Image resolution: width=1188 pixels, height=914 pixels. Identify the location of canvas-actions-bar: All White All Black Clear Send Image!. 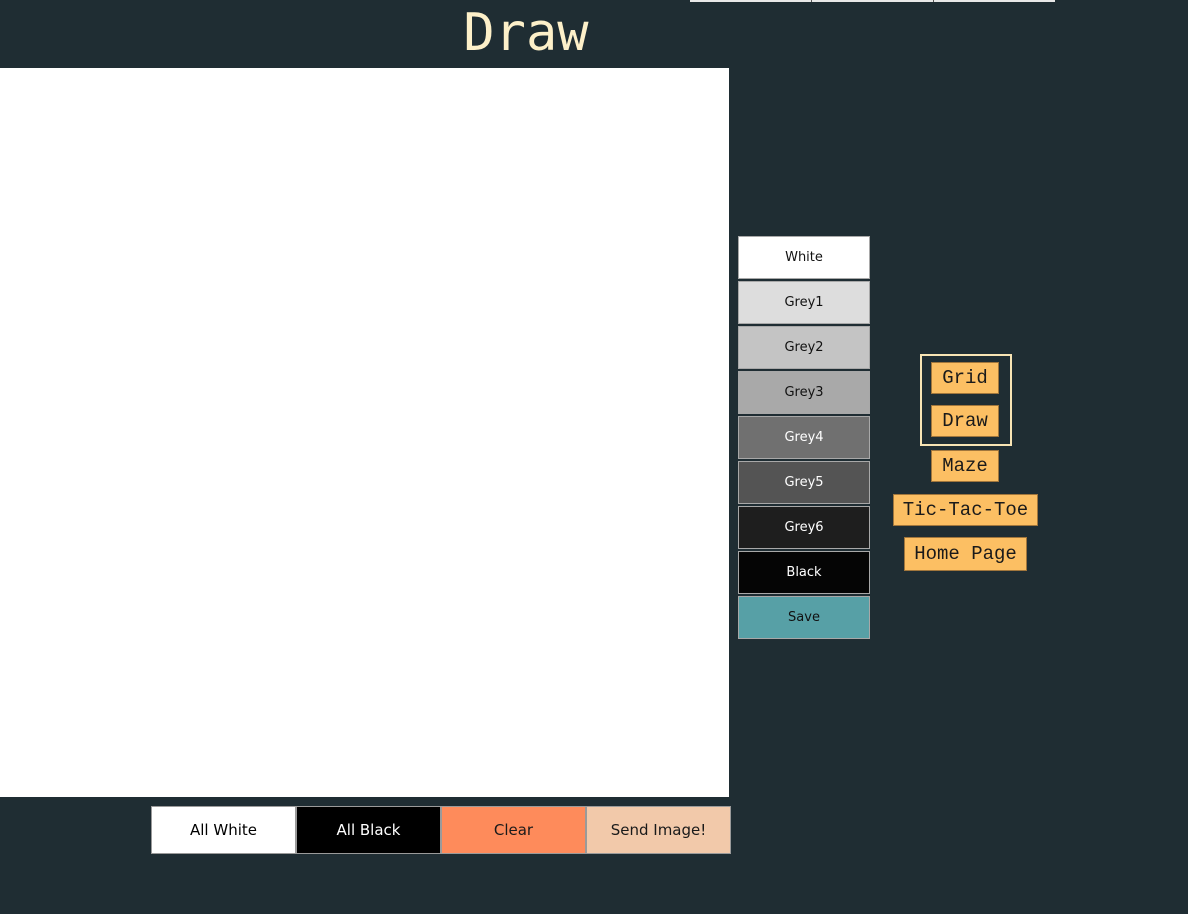
(441, 830).